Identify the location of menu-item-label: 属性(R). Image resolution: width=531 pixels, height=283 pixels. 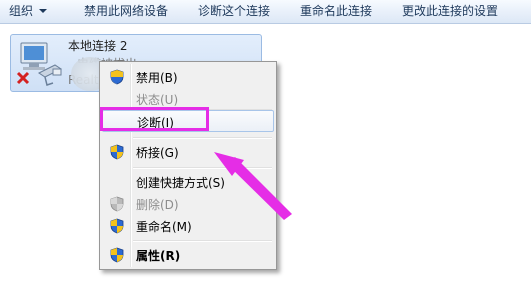
(158, 256).